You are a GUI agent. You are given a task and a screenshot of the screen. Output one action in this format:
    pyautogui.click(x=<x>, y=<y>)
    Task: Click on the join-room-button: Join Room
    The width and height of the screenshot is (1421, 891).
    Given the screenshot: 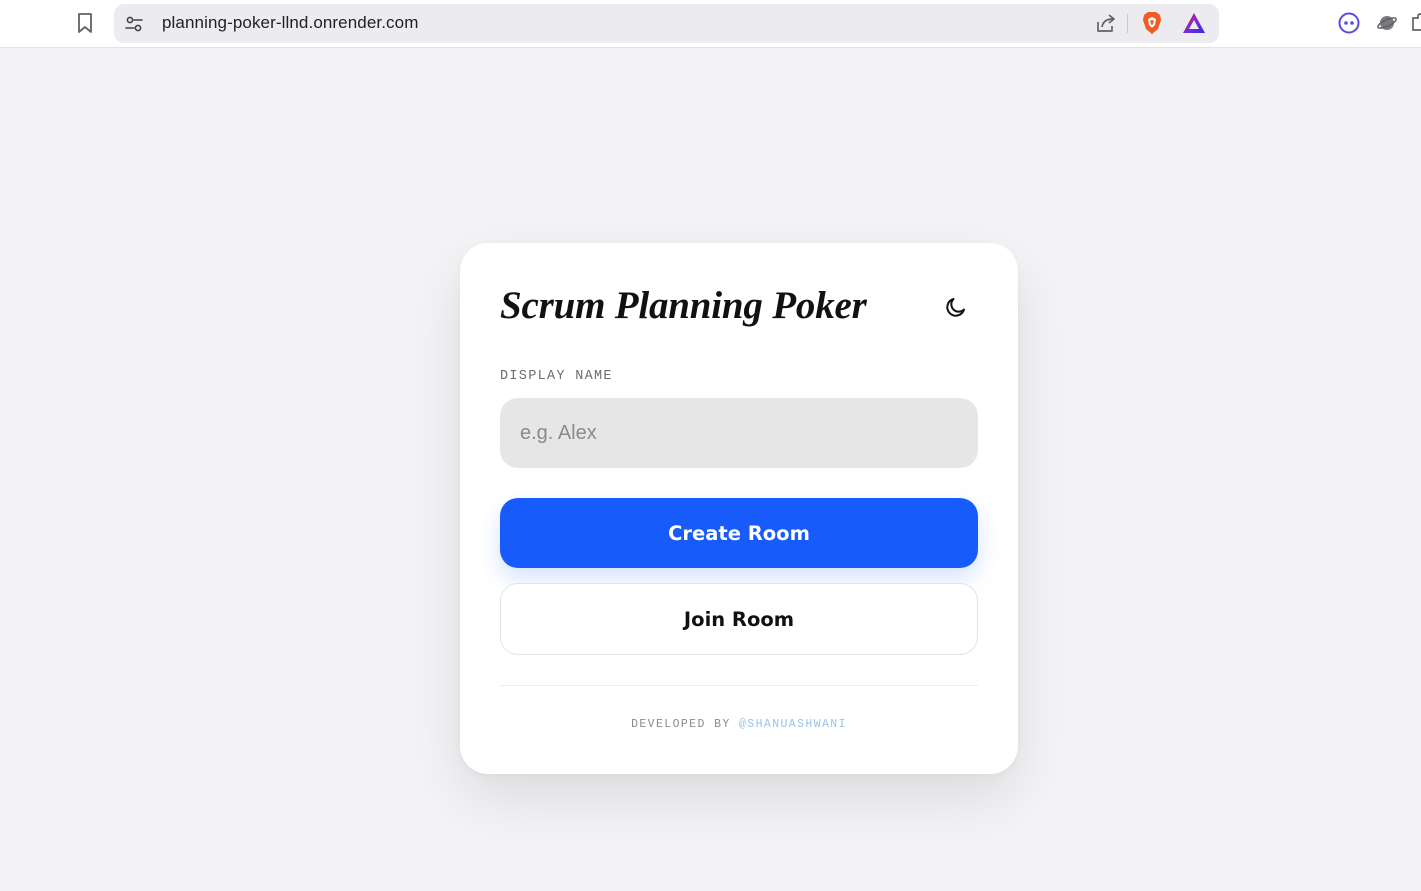 What is the action you would take?
    pyautogui.click(x=739, y=619)
    